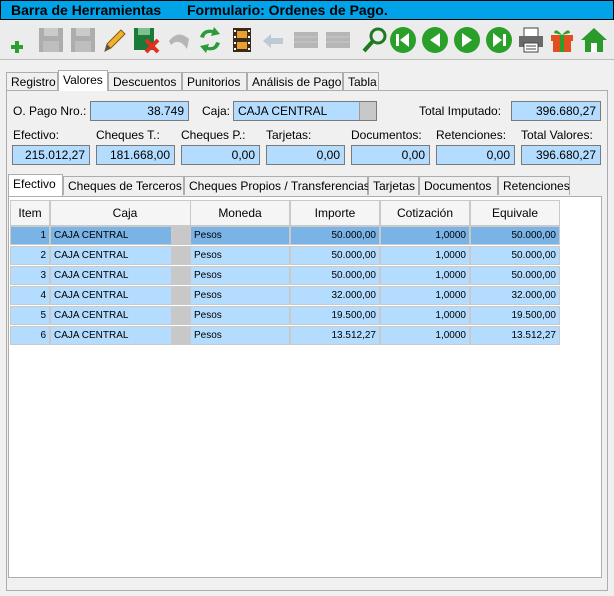 The width and height of the screenshot is (614, 596). What do you see at coordinates (295, 81) in the screenshot?
I see `tab-analisis-de-pago: Análisis de Pago` at bounding box center [295, 81].